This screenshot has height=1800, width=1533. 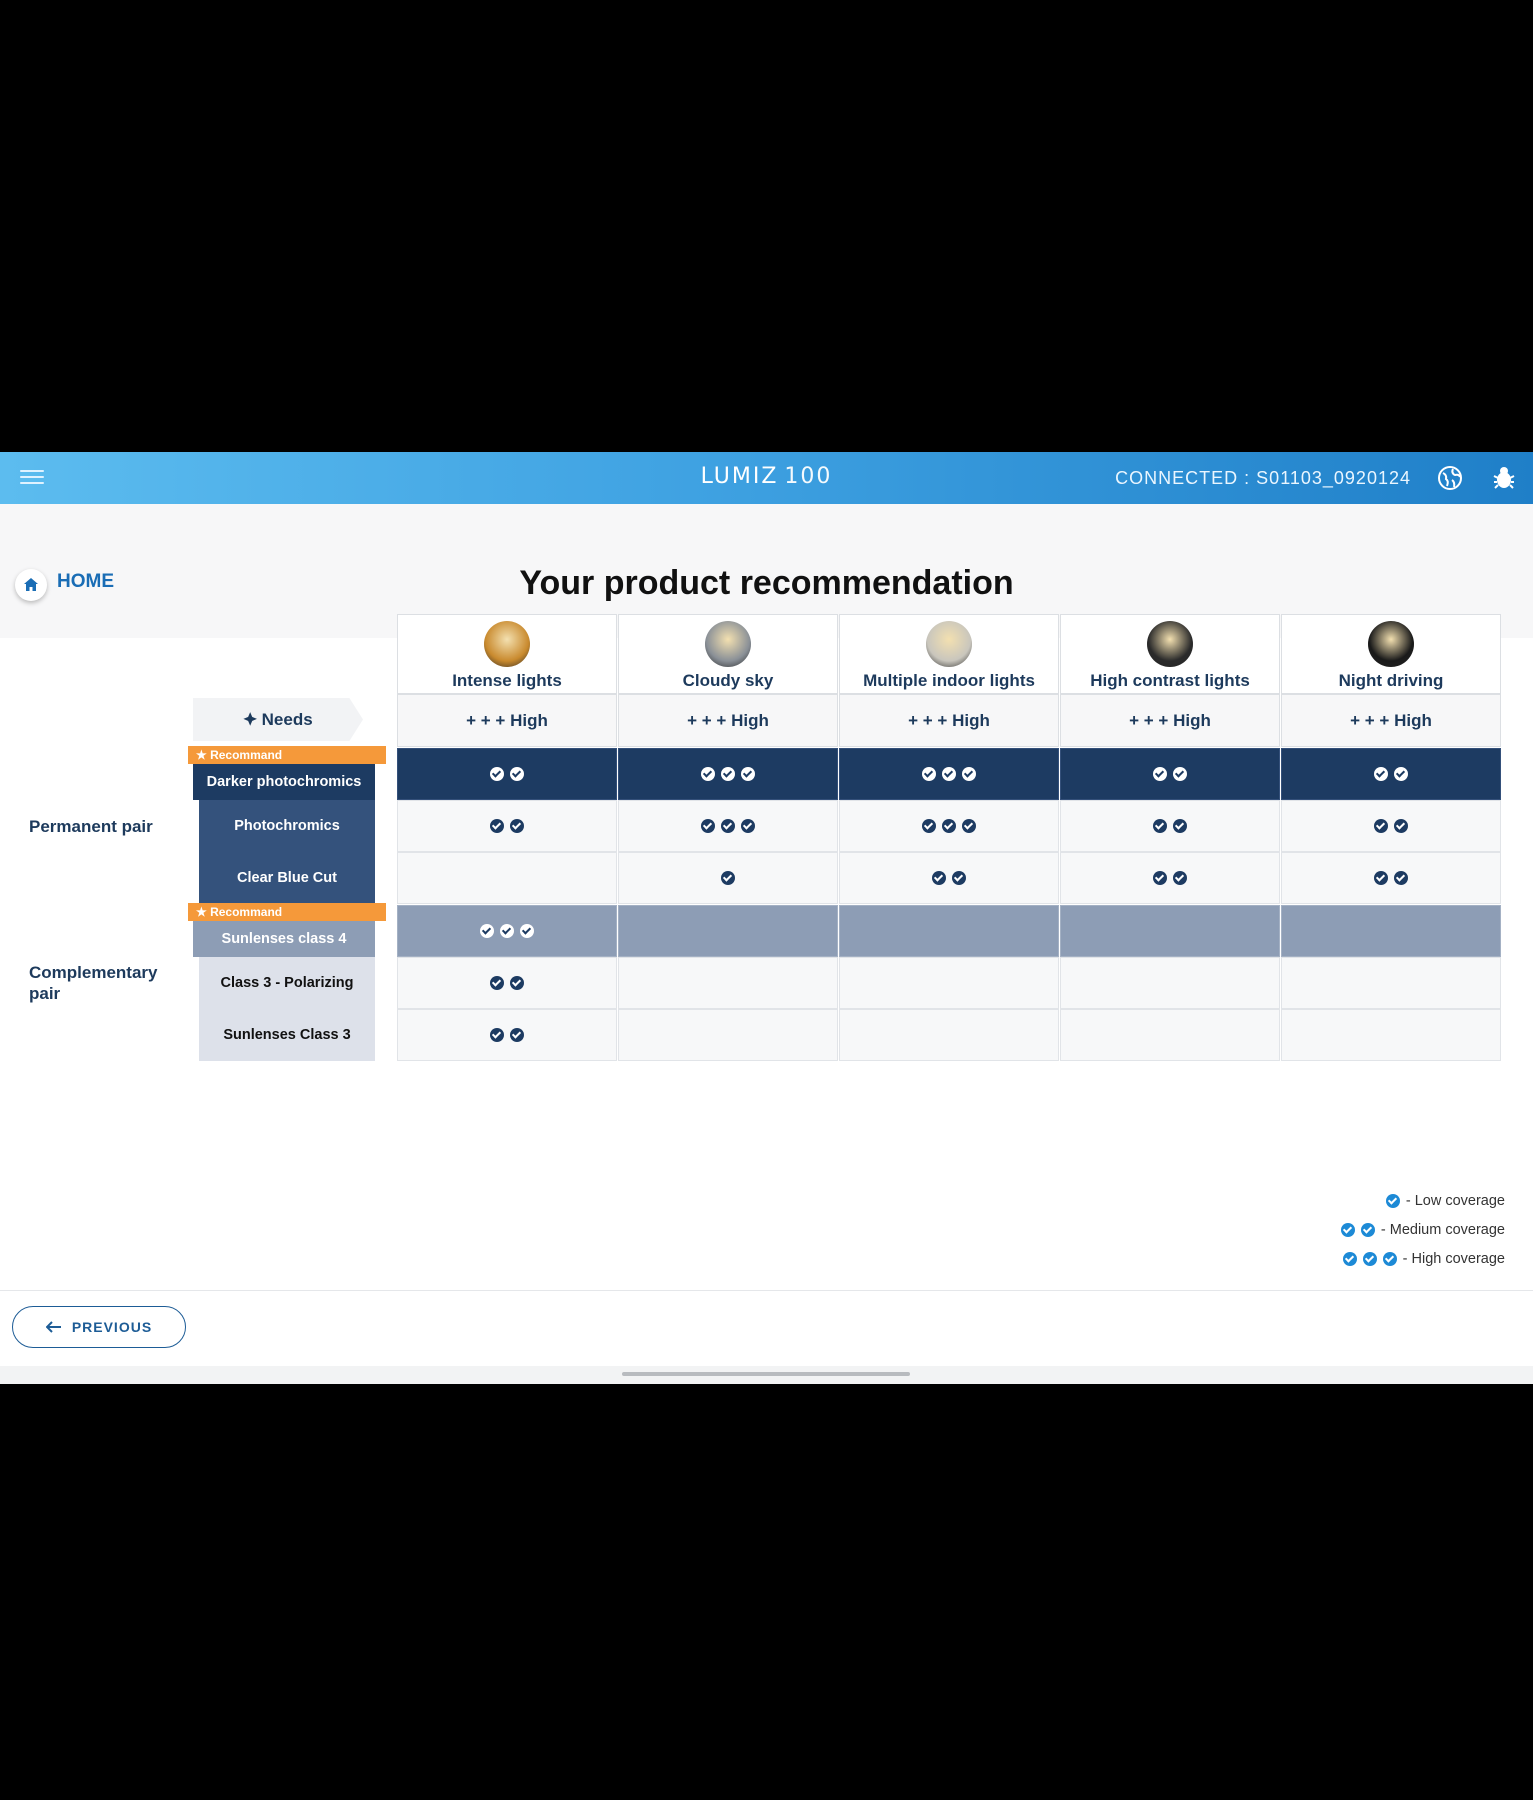 I want to click on connection-status: CONNECTED : S01103_0920124, so click(x=1263, y=478).